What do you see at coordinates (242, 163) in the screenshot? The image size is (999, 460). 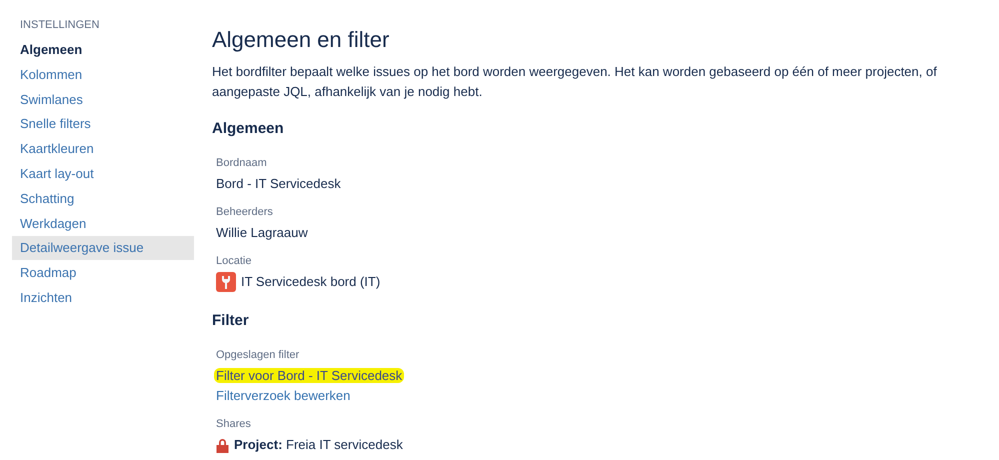 I see `field-label: Bordnaam` at bounding box center [242, 163].